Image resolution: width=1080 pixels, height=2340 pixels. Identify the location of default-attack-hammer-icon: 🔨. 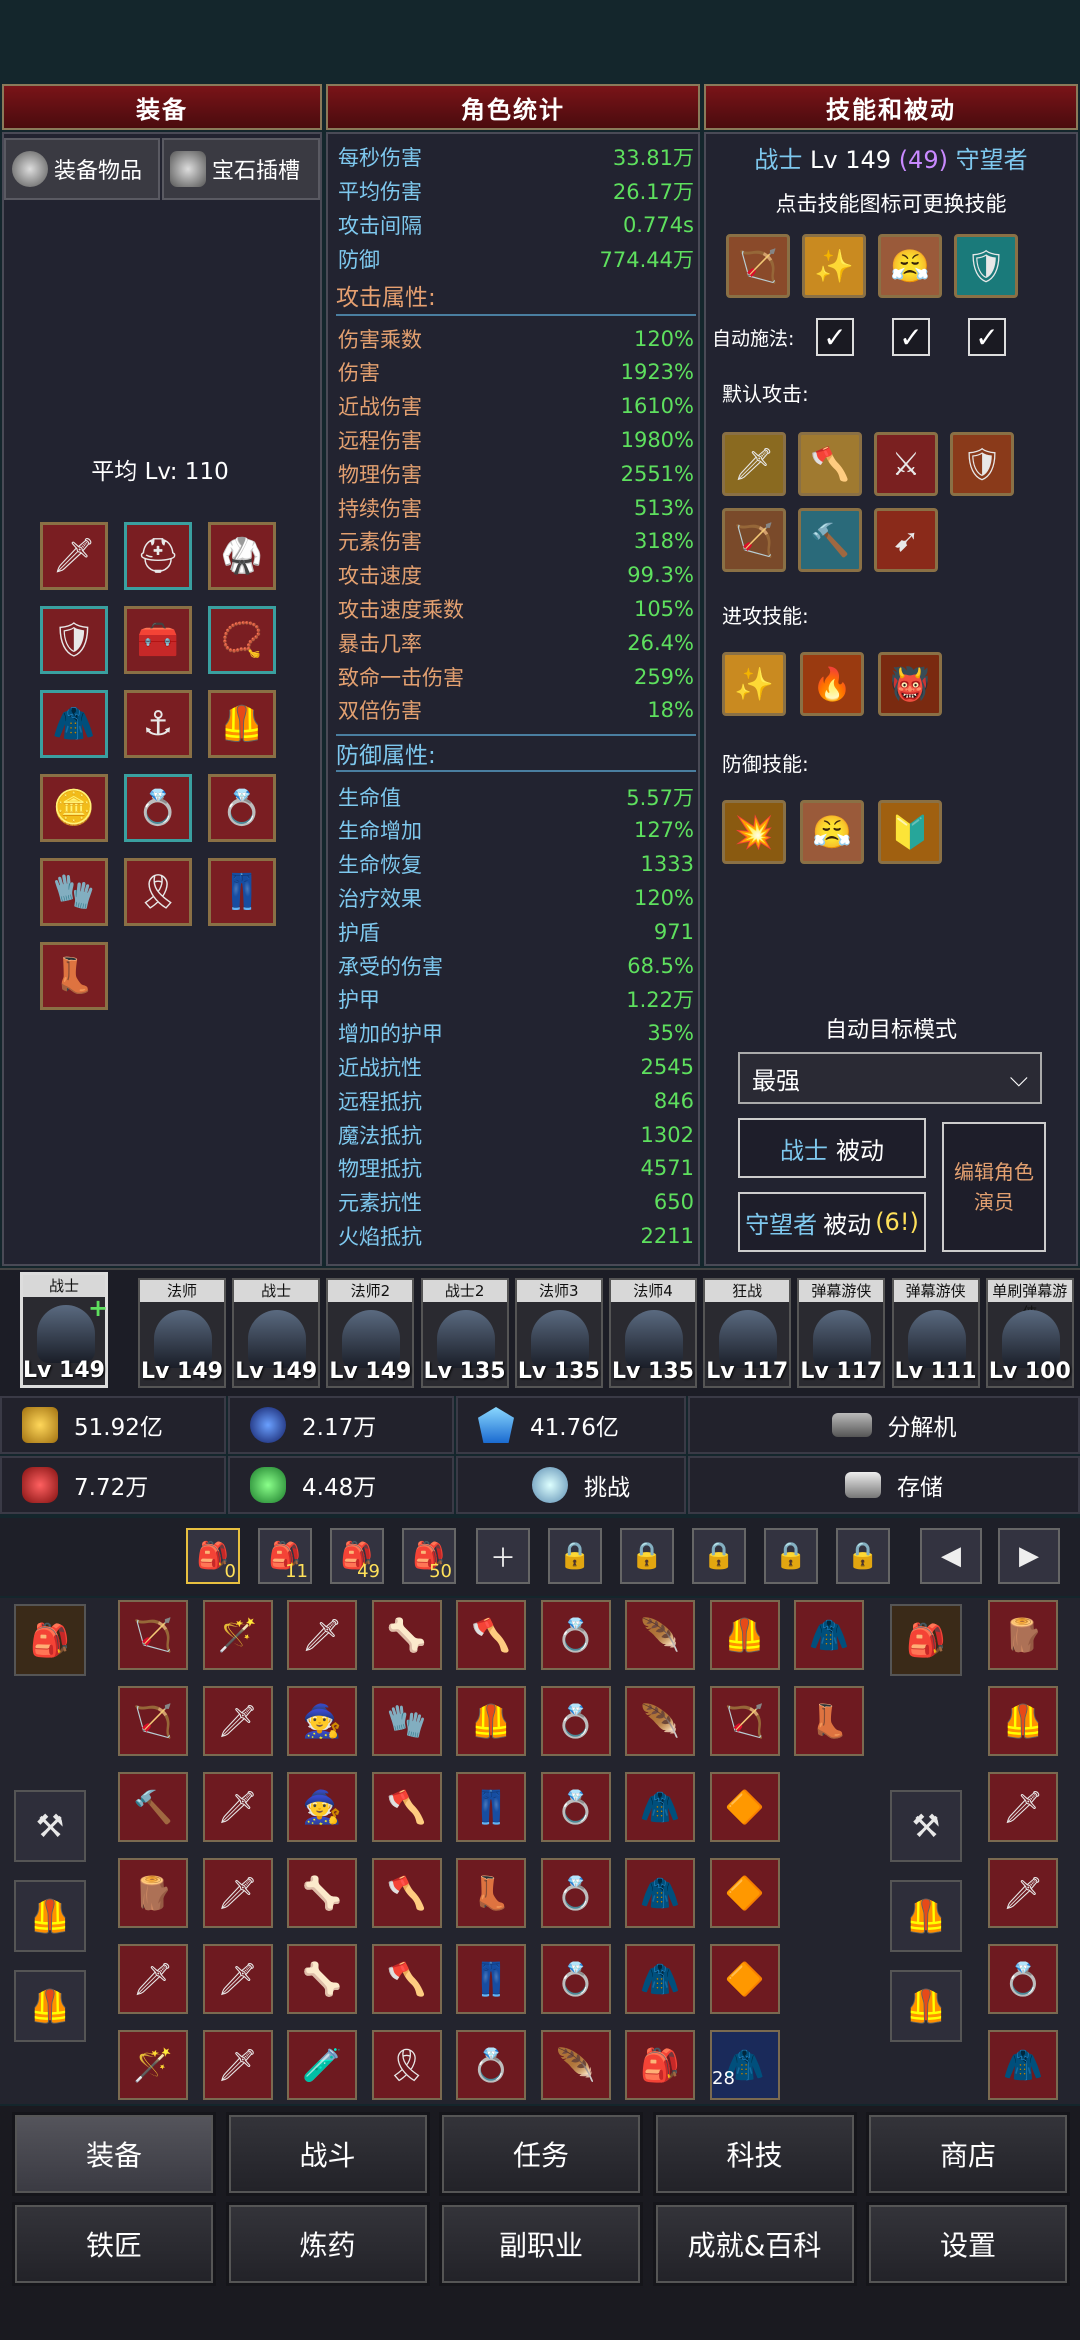
(830, 540).